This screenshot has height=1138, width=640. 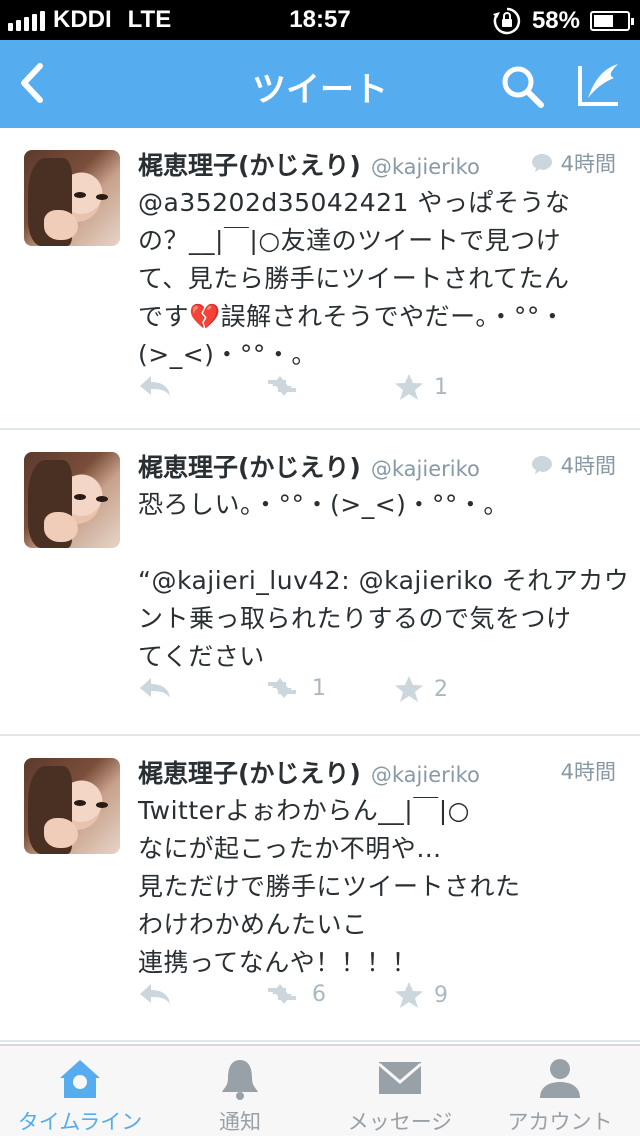 I want to click on navigation-bar: ツイート, so click(x=320, y=84).